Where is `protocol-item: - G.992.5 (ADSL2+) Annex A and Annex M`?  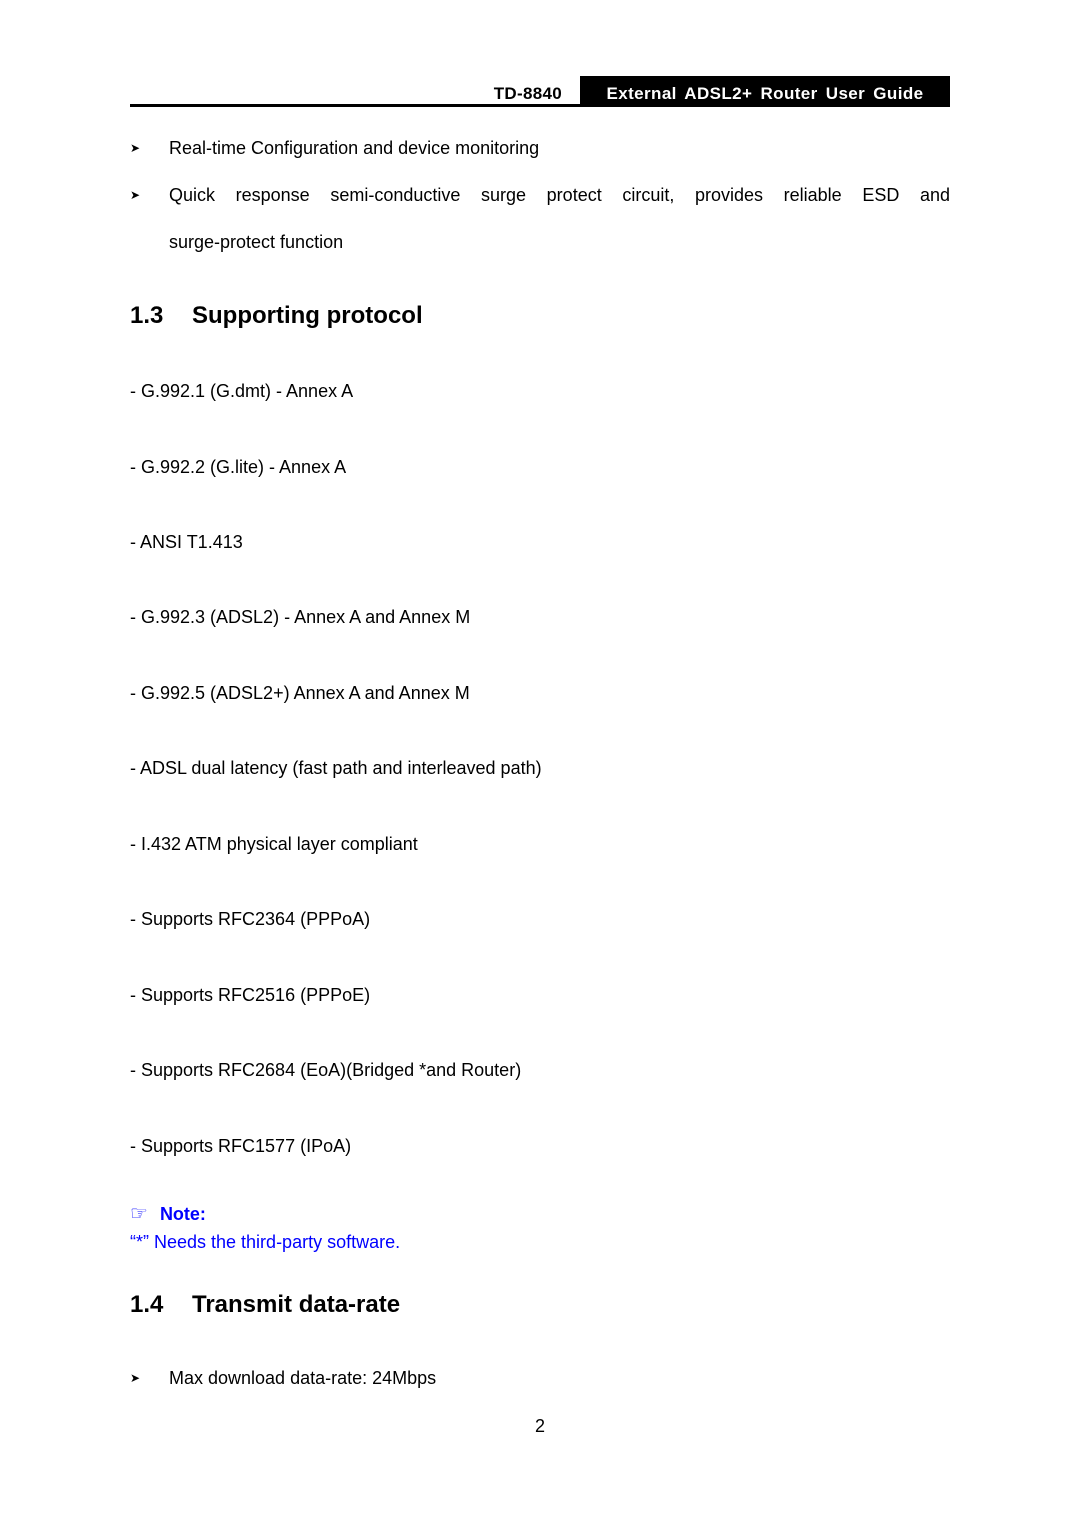 protocol-item: - G.992.5 (ADSL2+) Annex A and Annex M is located at coordinates (300, 693).